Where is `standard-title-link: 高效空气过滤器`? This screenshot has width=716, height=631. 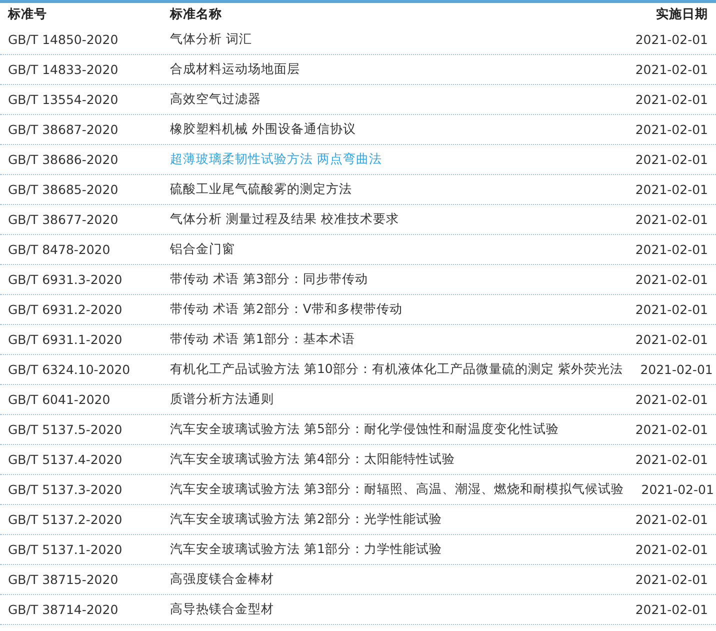
standard-title-link: 高效空气过滤器 is located at coordinates (215, 98).